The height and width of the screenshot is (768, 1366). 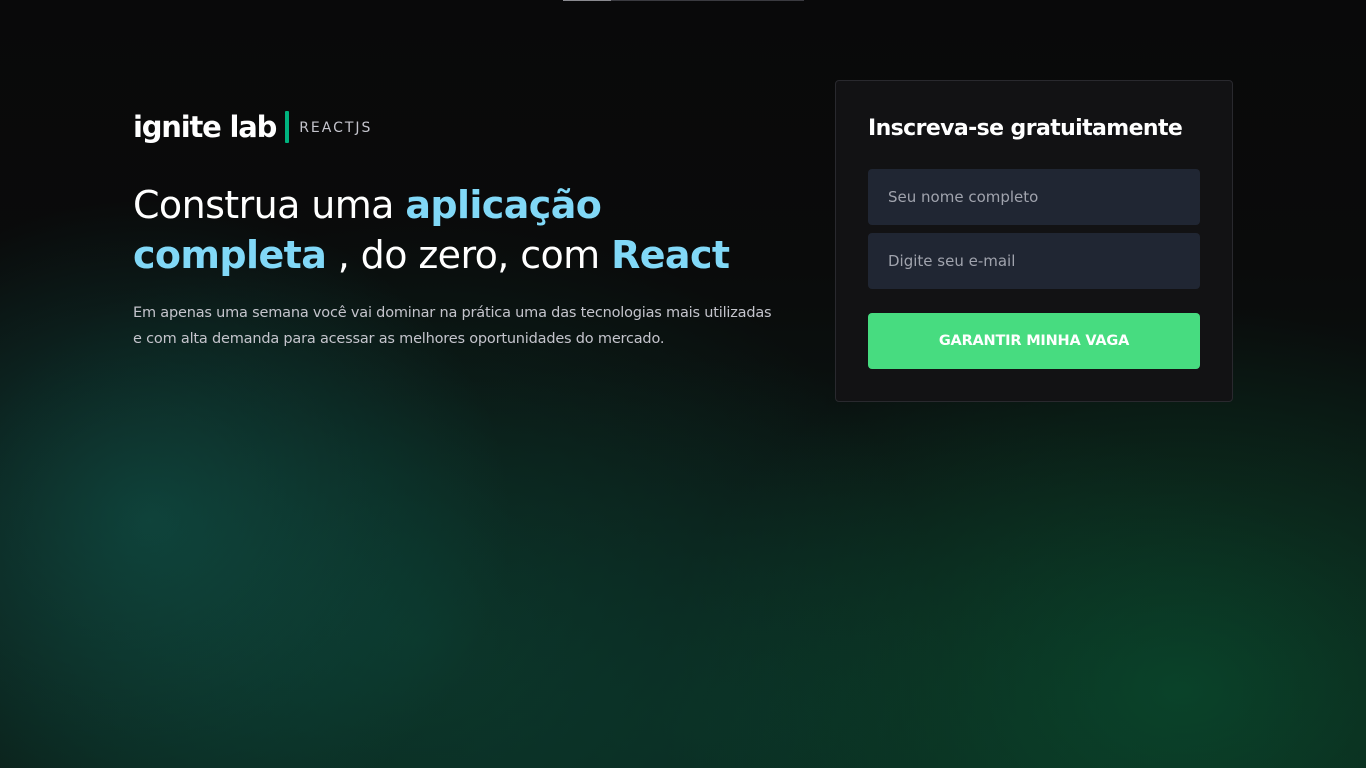 What do you see at coordinates (683, 0) in the screenshot?
I see `top-progress-line` at bounding box center [683, 0].